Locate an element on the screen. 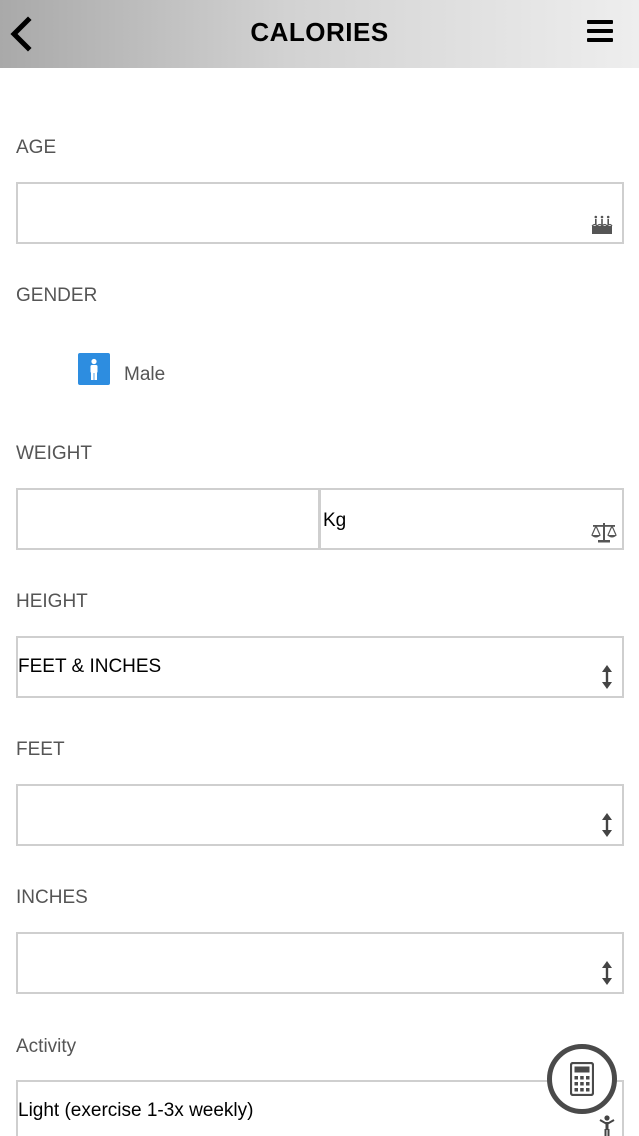 Image resolution: width=639 pixels, height=1136 pixels. inches-select is located at coordinates (320, 963).